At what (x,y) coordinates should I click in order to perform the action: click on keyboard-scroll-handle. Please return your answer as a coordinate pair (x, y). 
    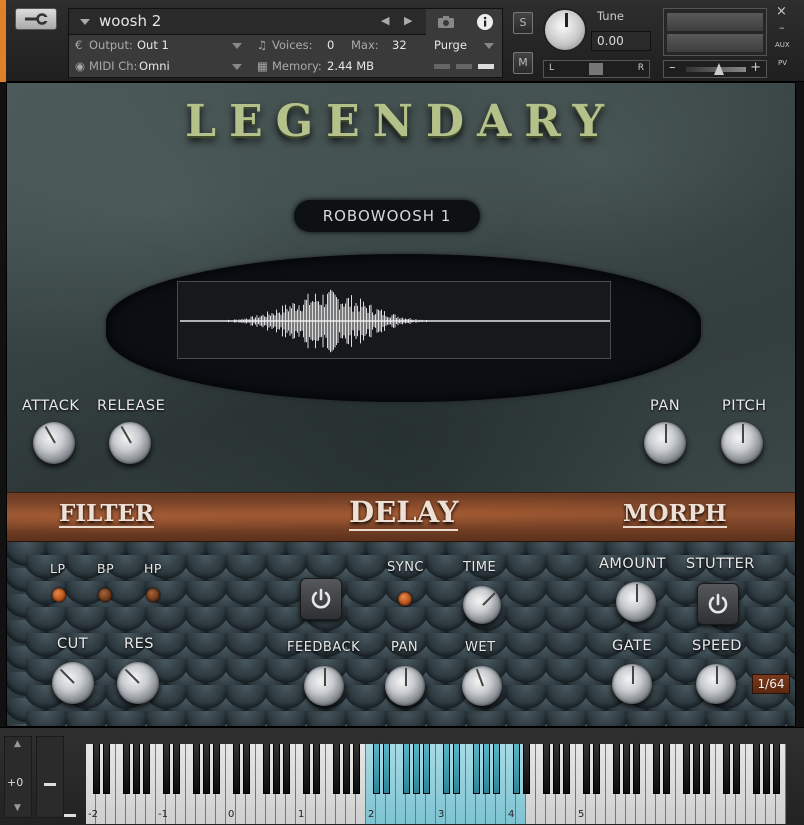
    Looking at the image, I should click on (70, 815).